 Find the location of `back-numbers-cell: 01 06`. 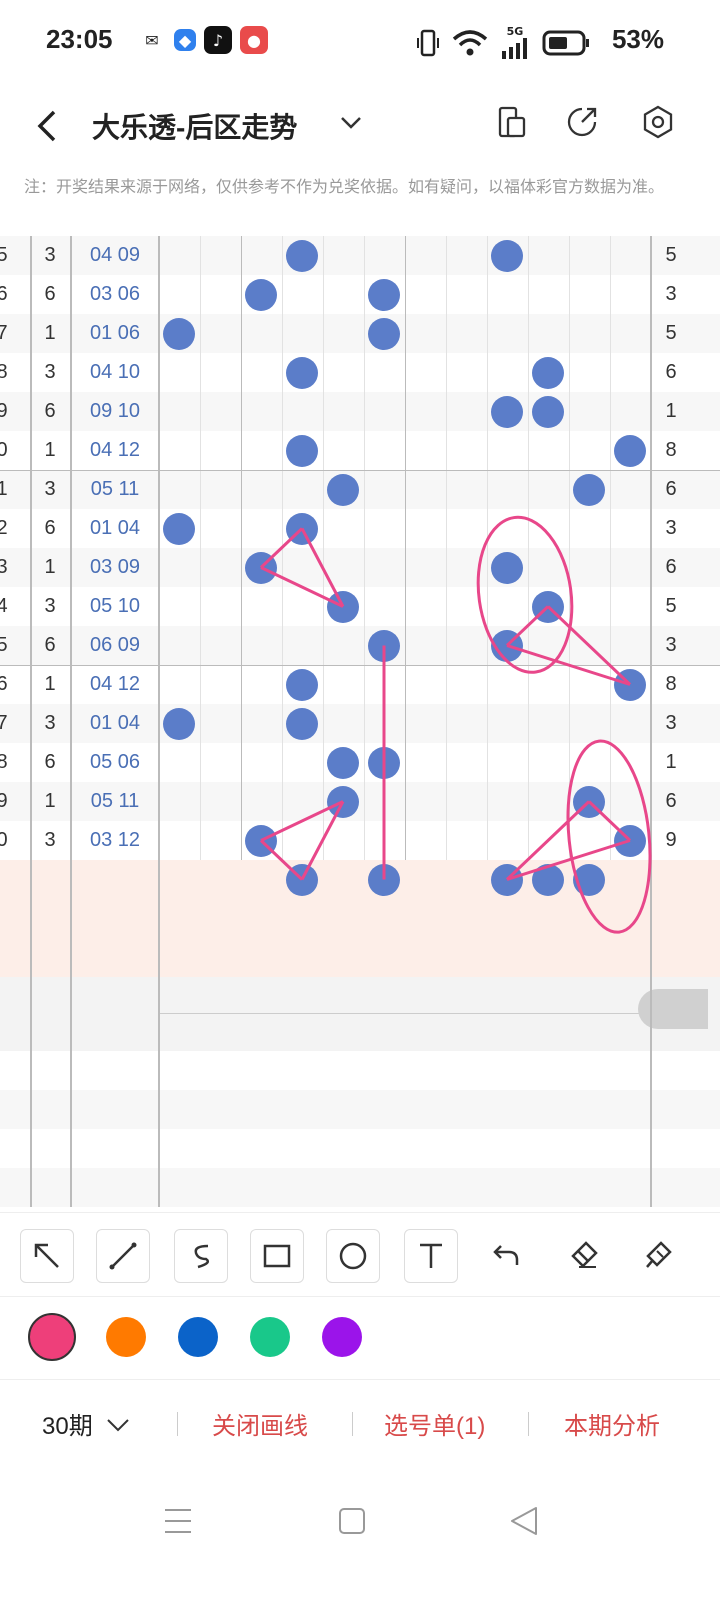

back-numbers-cell: 01 06 is located at coordinates (115, 333).